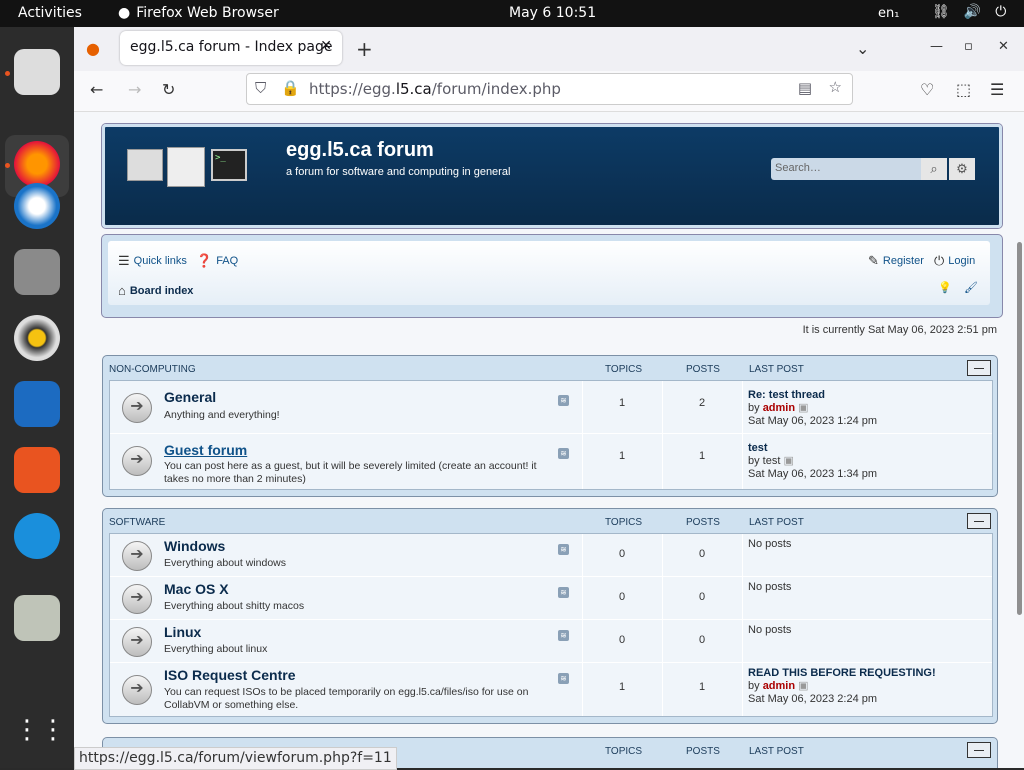 The image size is (1024, 770). What do you see at coordinates (813, 474) in the screenshot?
I see `last-post-date: Sat May 06, 2023 1:34 pm` at bounding box center [813, 474].